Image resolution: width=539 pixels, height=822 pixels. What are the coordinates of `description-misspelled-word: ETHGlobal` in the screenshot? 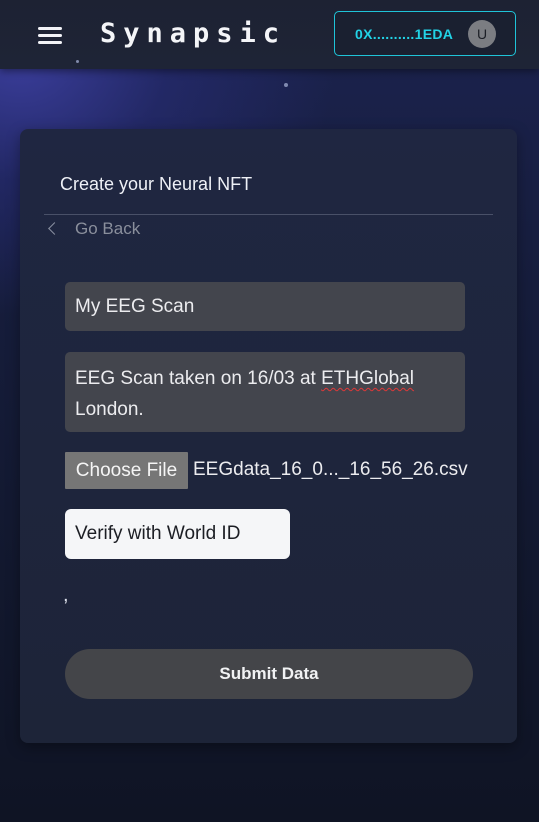 It's located at (368, 378).